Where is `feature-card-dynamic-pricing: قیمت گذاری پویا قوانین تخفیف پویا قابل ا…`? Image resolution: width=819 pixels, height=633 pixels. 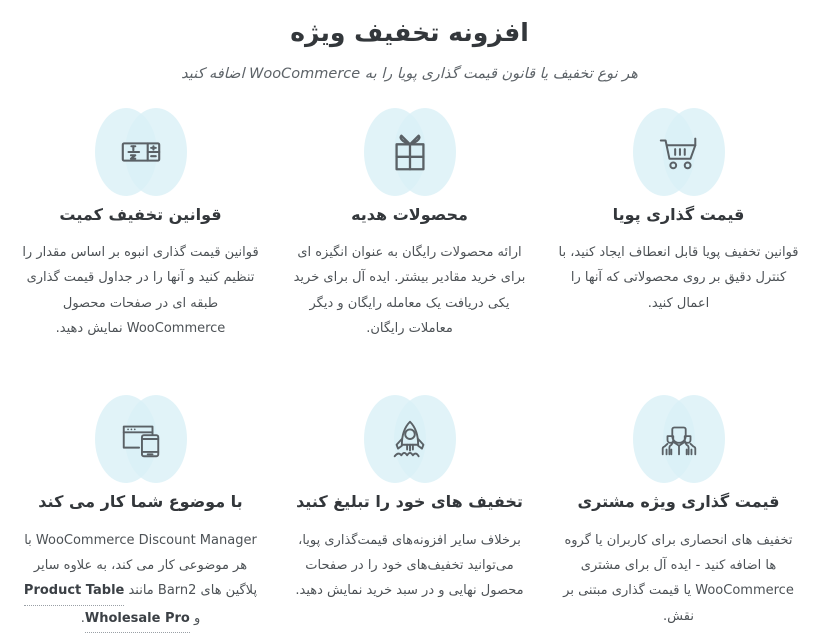
feature-card-dynamic-pricing: قیمت گذاری پویا قوانین تخفیف پویا قابل ا… is located at coordinates (678, 224).